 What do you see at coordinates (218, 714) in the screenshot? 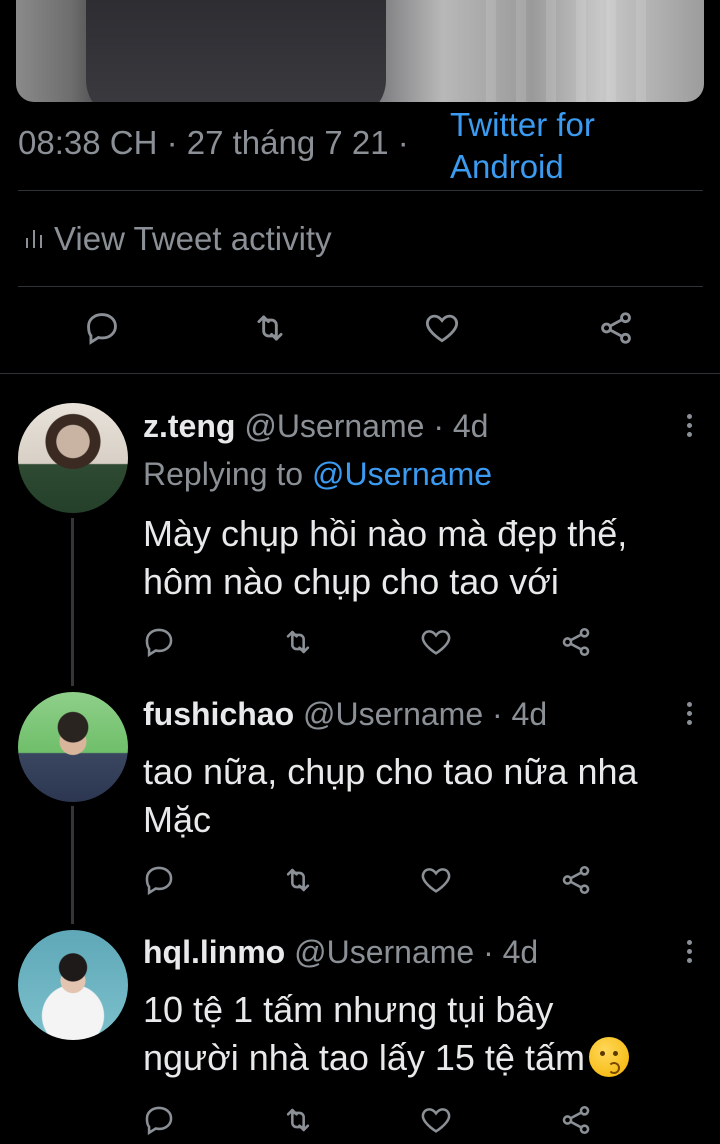
I see `display-name: fushichao` at bounding box center [218, 714].